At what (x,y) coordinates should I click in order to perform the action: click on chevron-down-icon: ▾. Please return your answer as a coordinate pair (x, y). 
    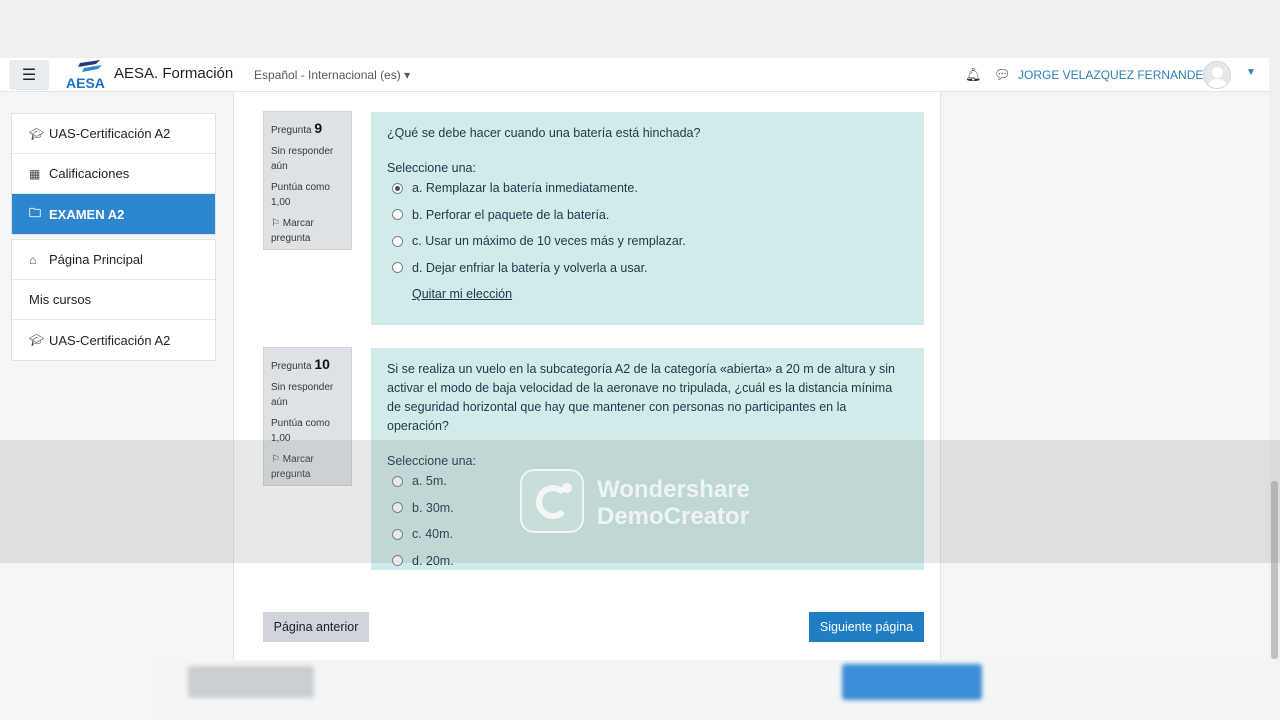
    Looking at the image, I should click on (407, 75).